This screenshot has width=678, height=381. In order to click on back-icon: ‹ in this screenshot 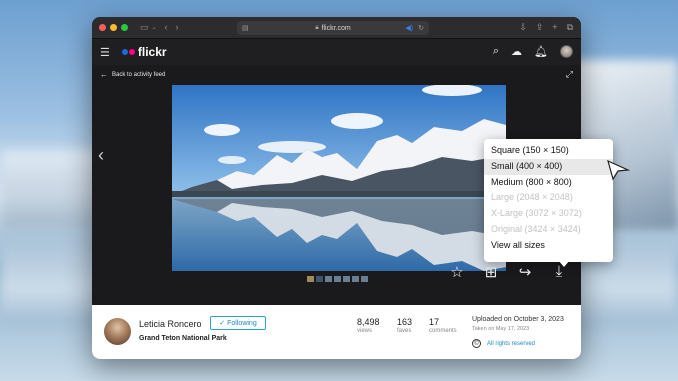, I will do `click(166, 27)`.